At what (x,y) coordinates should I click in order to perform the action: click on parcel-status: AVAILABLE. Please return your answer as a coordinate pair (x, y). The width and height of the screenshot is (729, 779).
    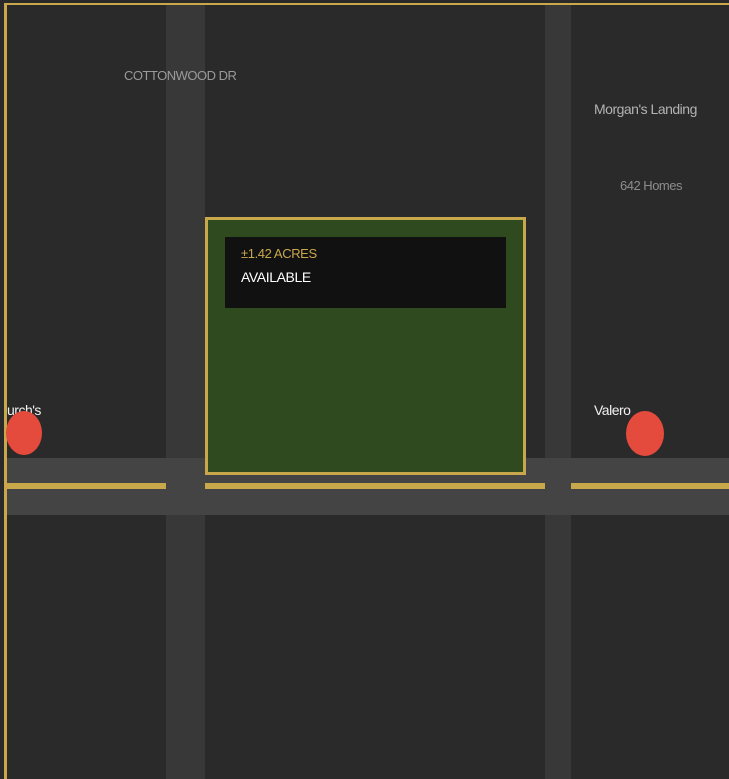
    Looking at the image, I should click on (276, 277).